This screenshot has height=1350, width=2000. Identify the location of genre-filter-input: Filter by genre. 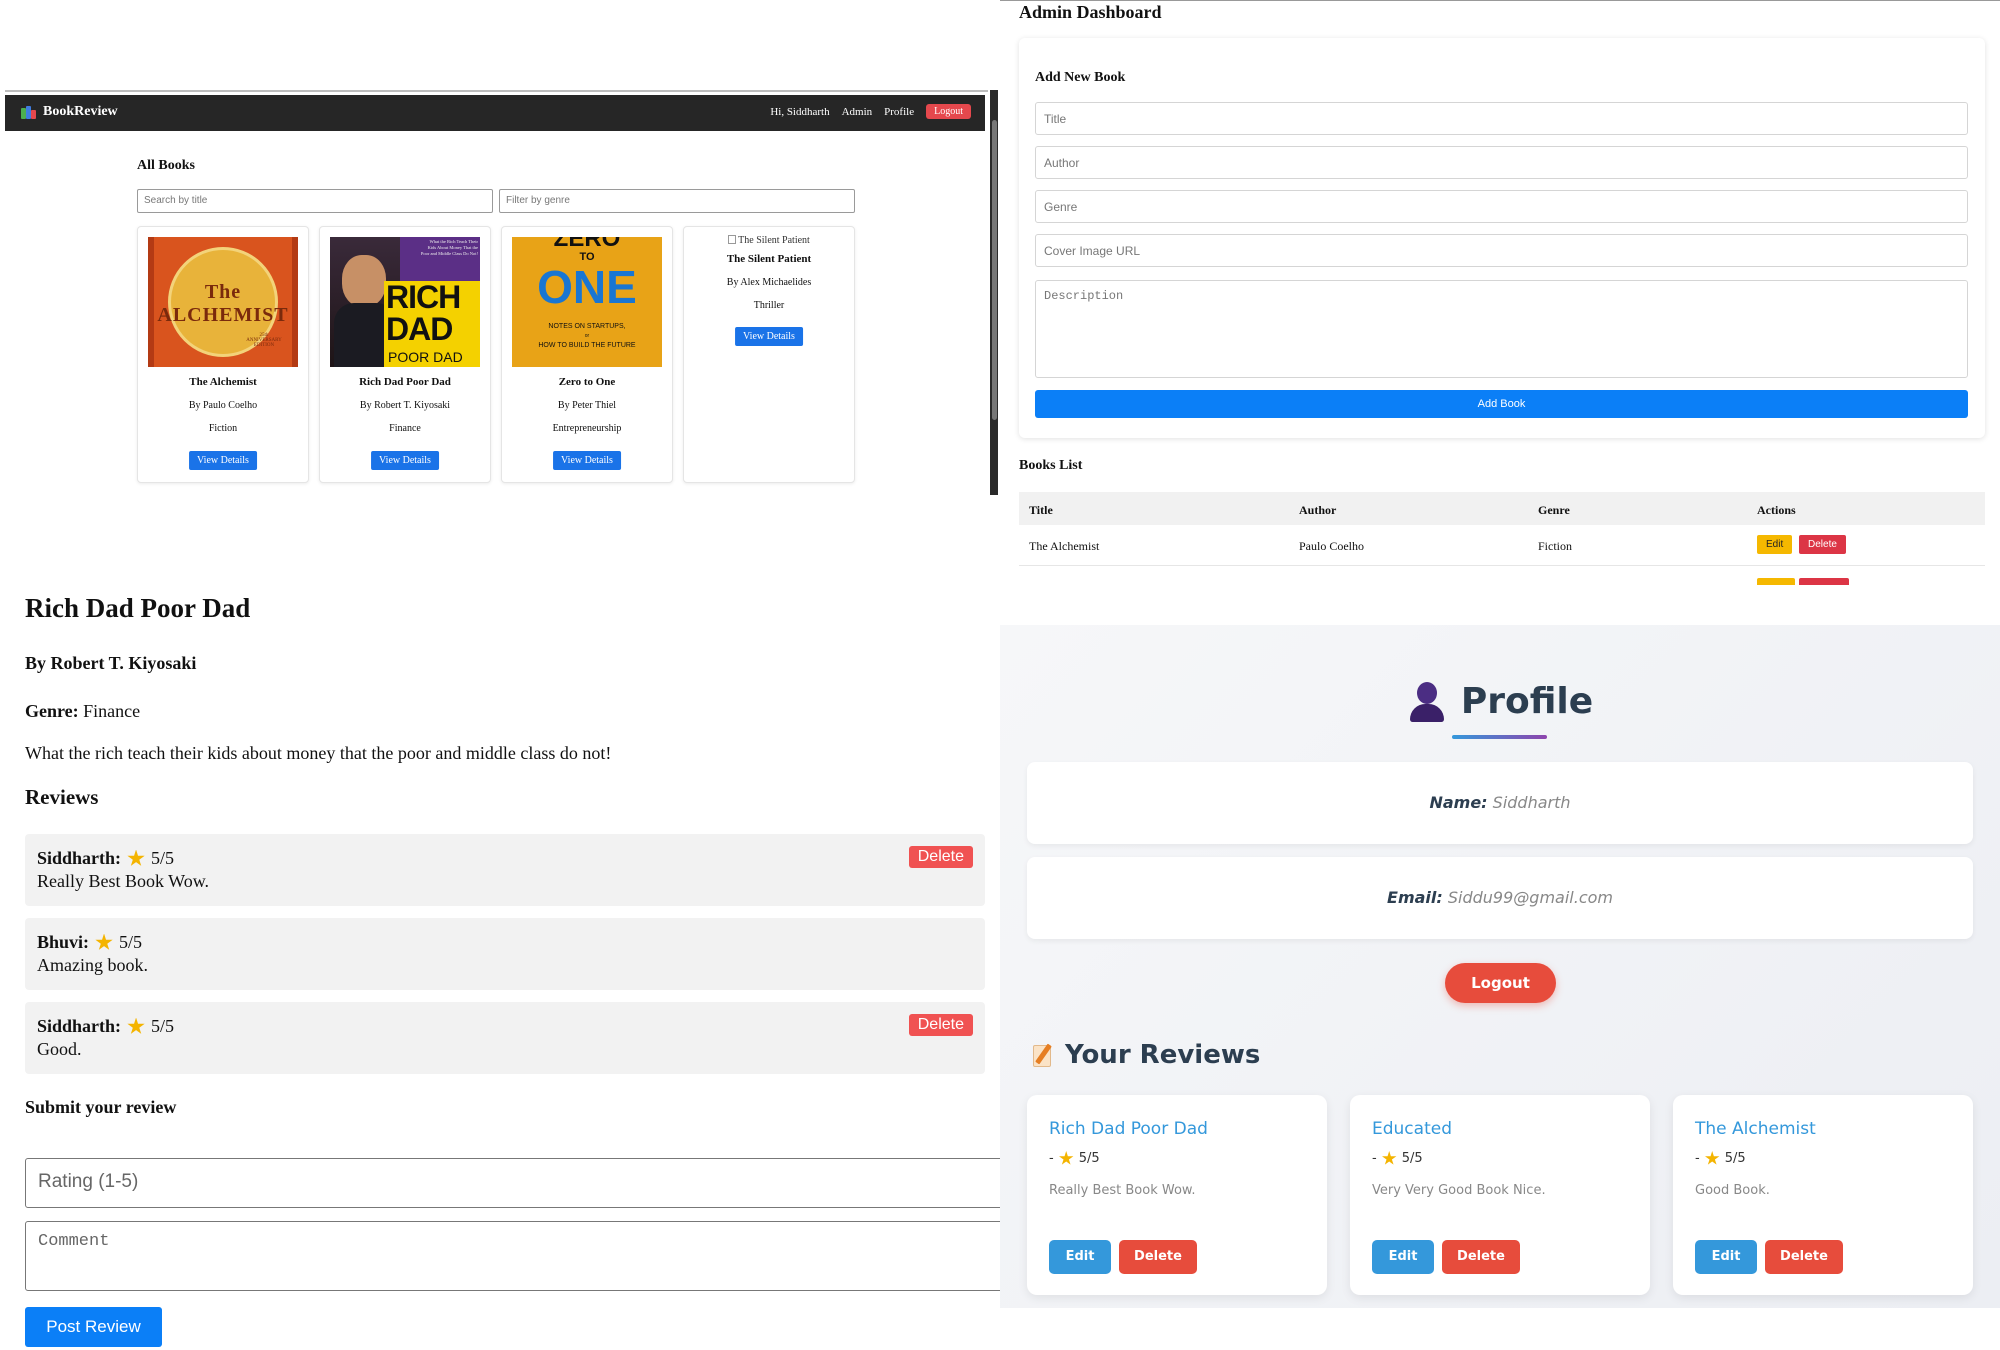
(677, 201).